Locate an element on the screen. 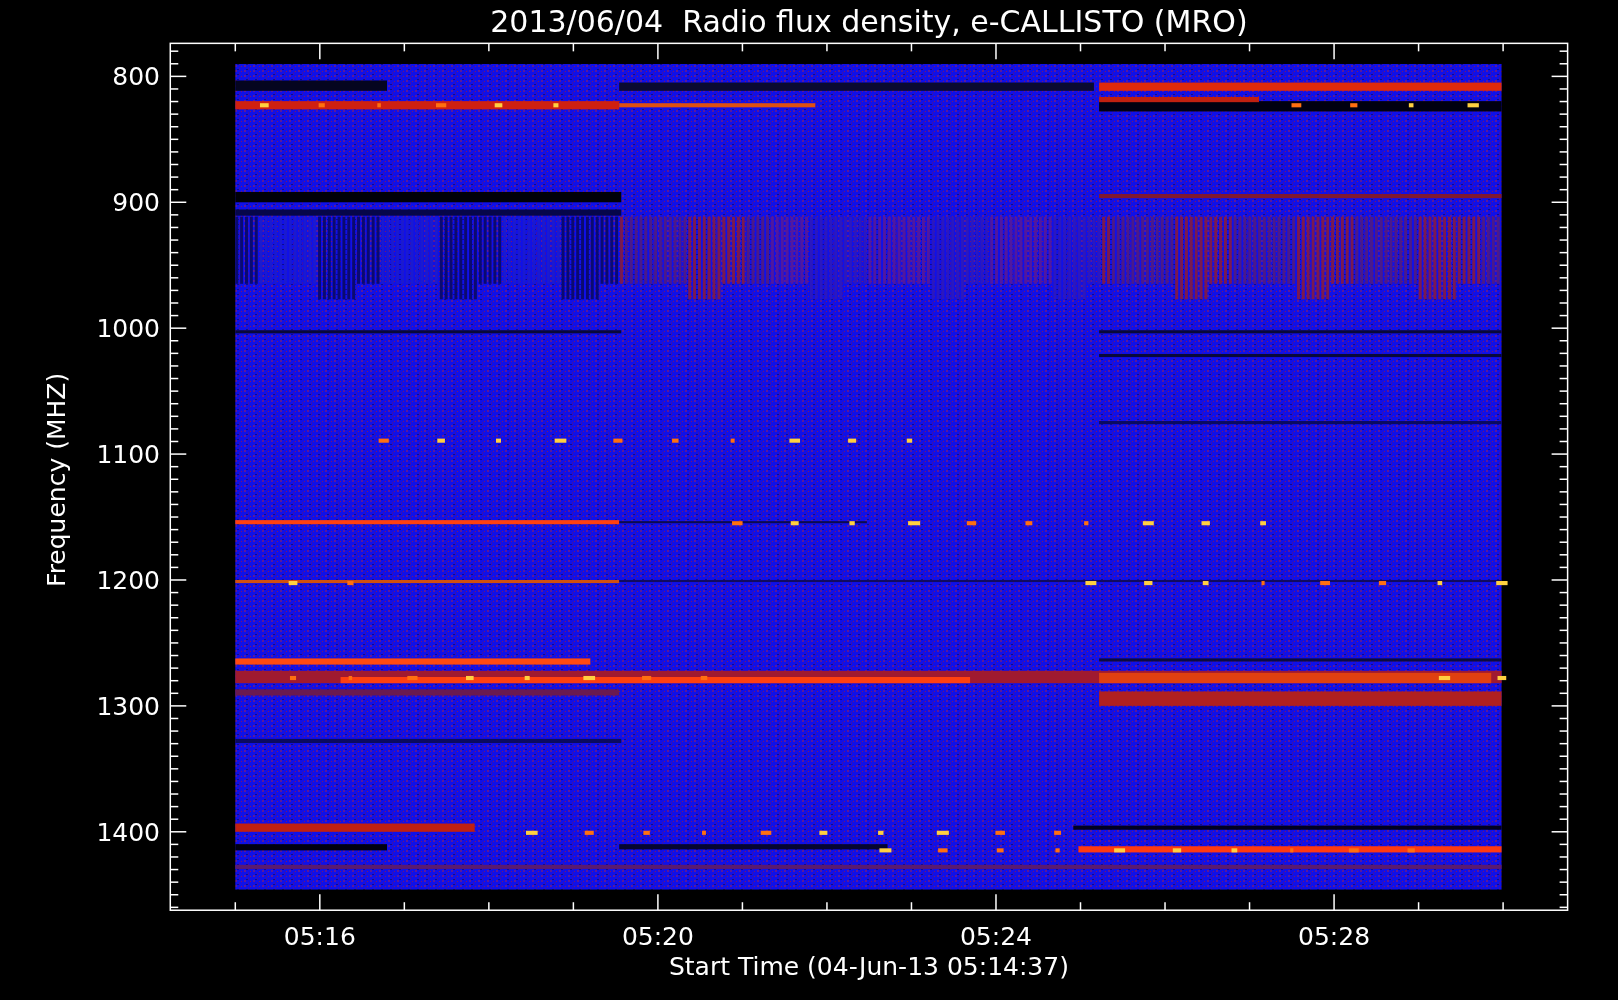 The width and height of the screenshot is (1618, 1000). axis-tick-label: 05:16 is located at coordinates (319, 936).